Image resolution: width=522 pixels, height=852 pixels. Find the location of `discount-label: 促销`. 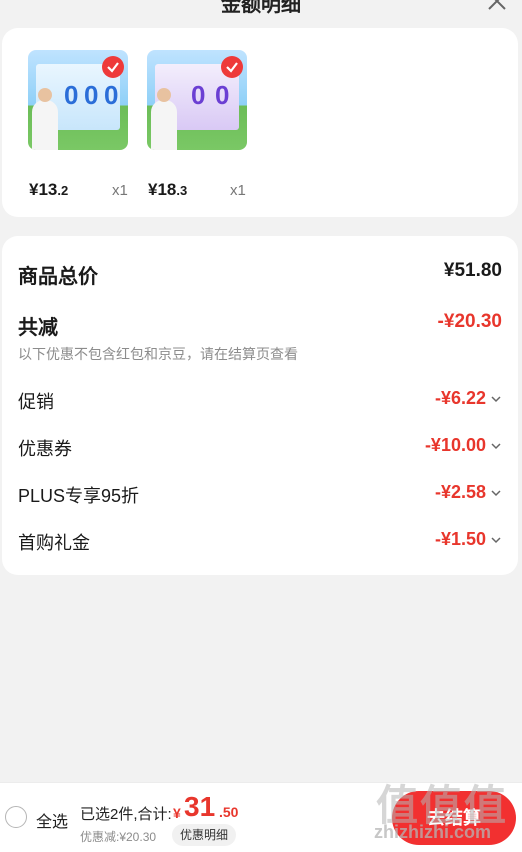

discount-label: 促销 is located at coordinates (36, 402).